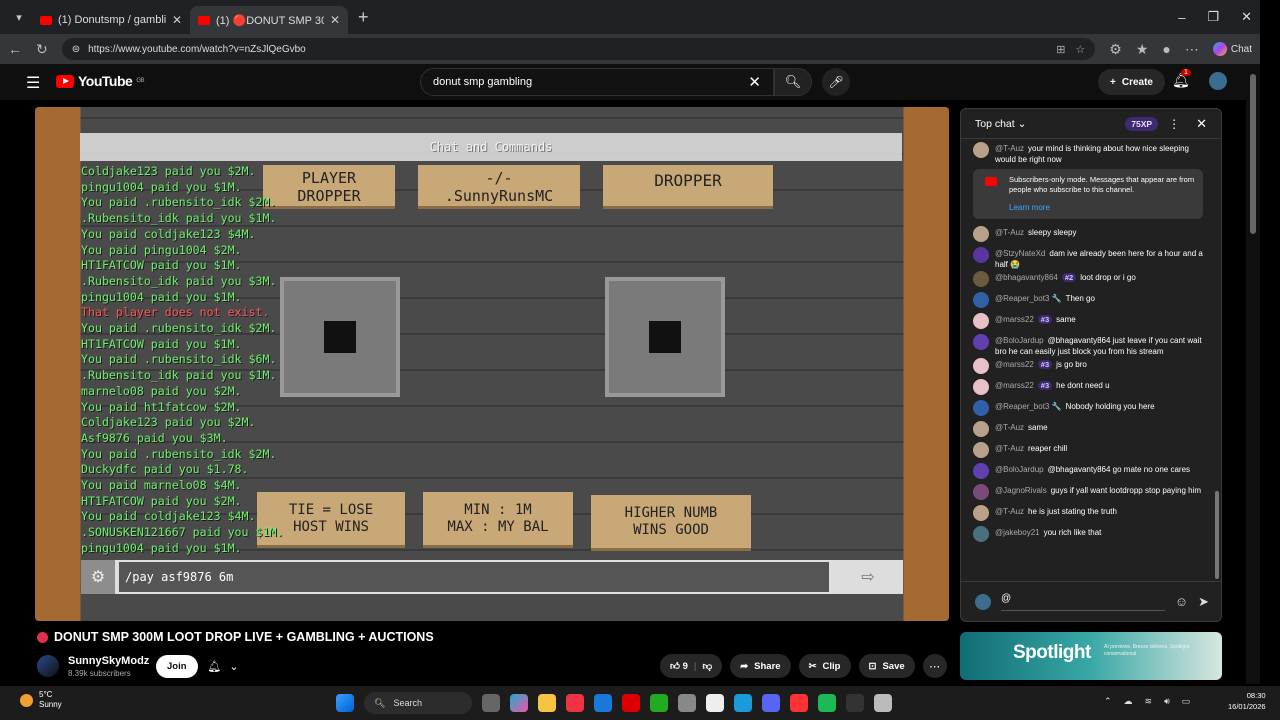 The width and height of the screenshot is (1280, 720). Describe the element at coordinates (1021, 490) in the screenshot. I see `chat-author: @JagnoRivals` at that location.